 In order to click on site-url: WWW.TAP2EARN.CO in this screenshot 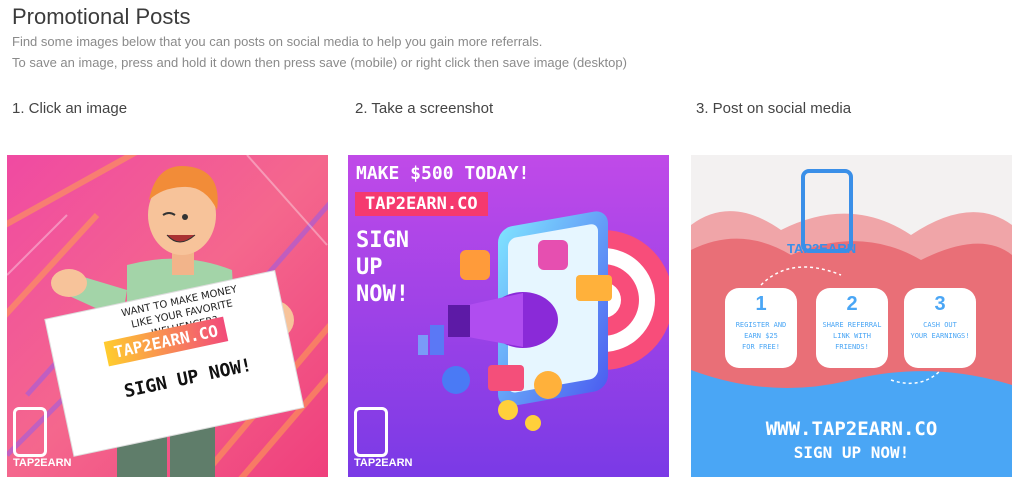, I will do `click(851, 429)`.